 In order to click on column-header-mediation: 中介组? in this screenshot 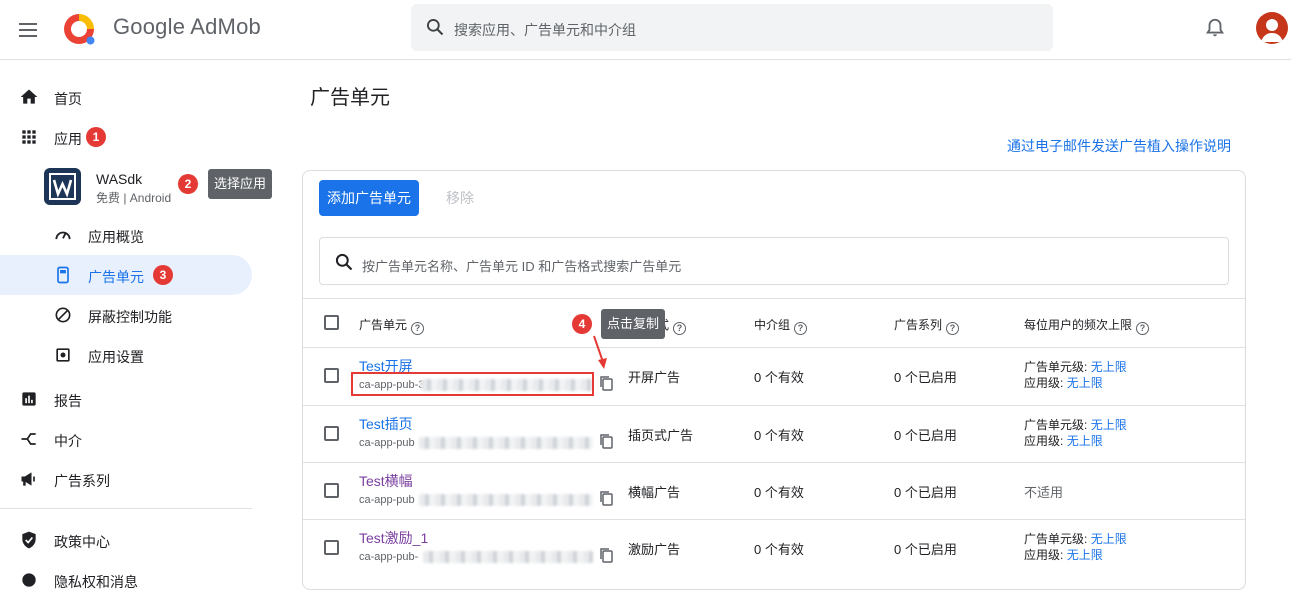, I will do `click(781, 325)`.